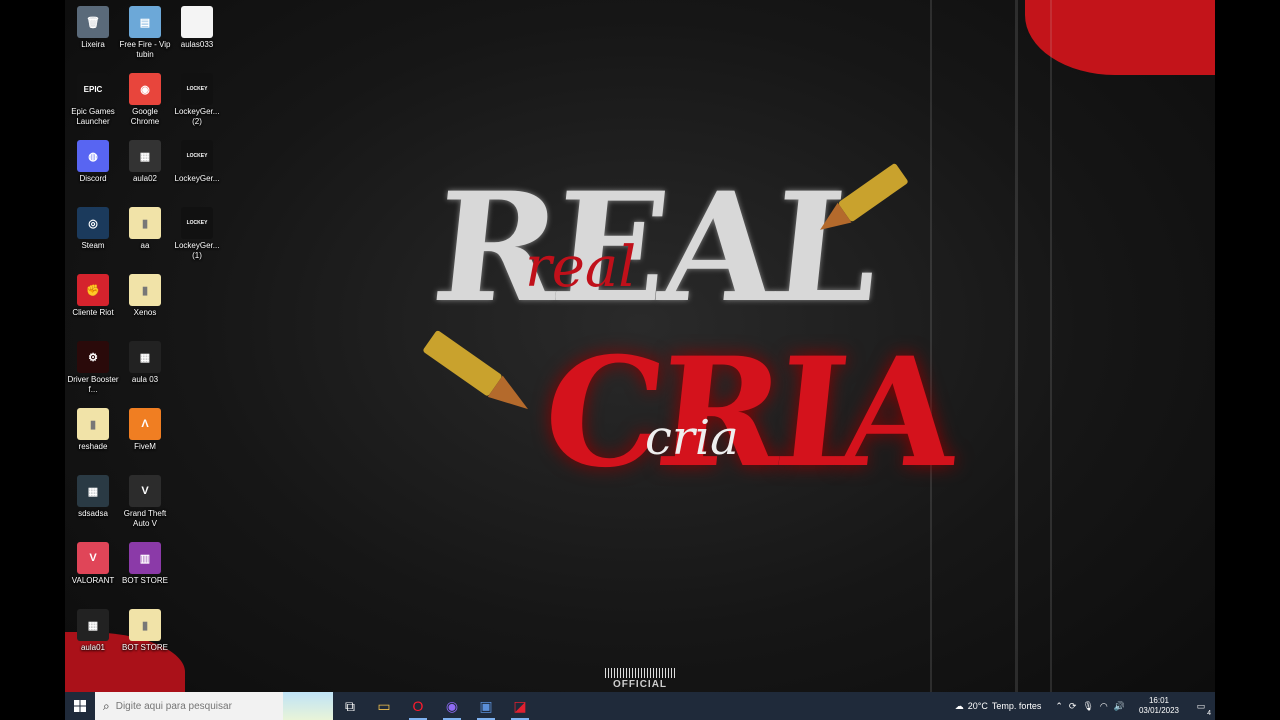 Image resolution: width=1280 pixels, height=720 pixels. I want to click on desktop-icon: ▦ sdsadsa, so click(93, 494).